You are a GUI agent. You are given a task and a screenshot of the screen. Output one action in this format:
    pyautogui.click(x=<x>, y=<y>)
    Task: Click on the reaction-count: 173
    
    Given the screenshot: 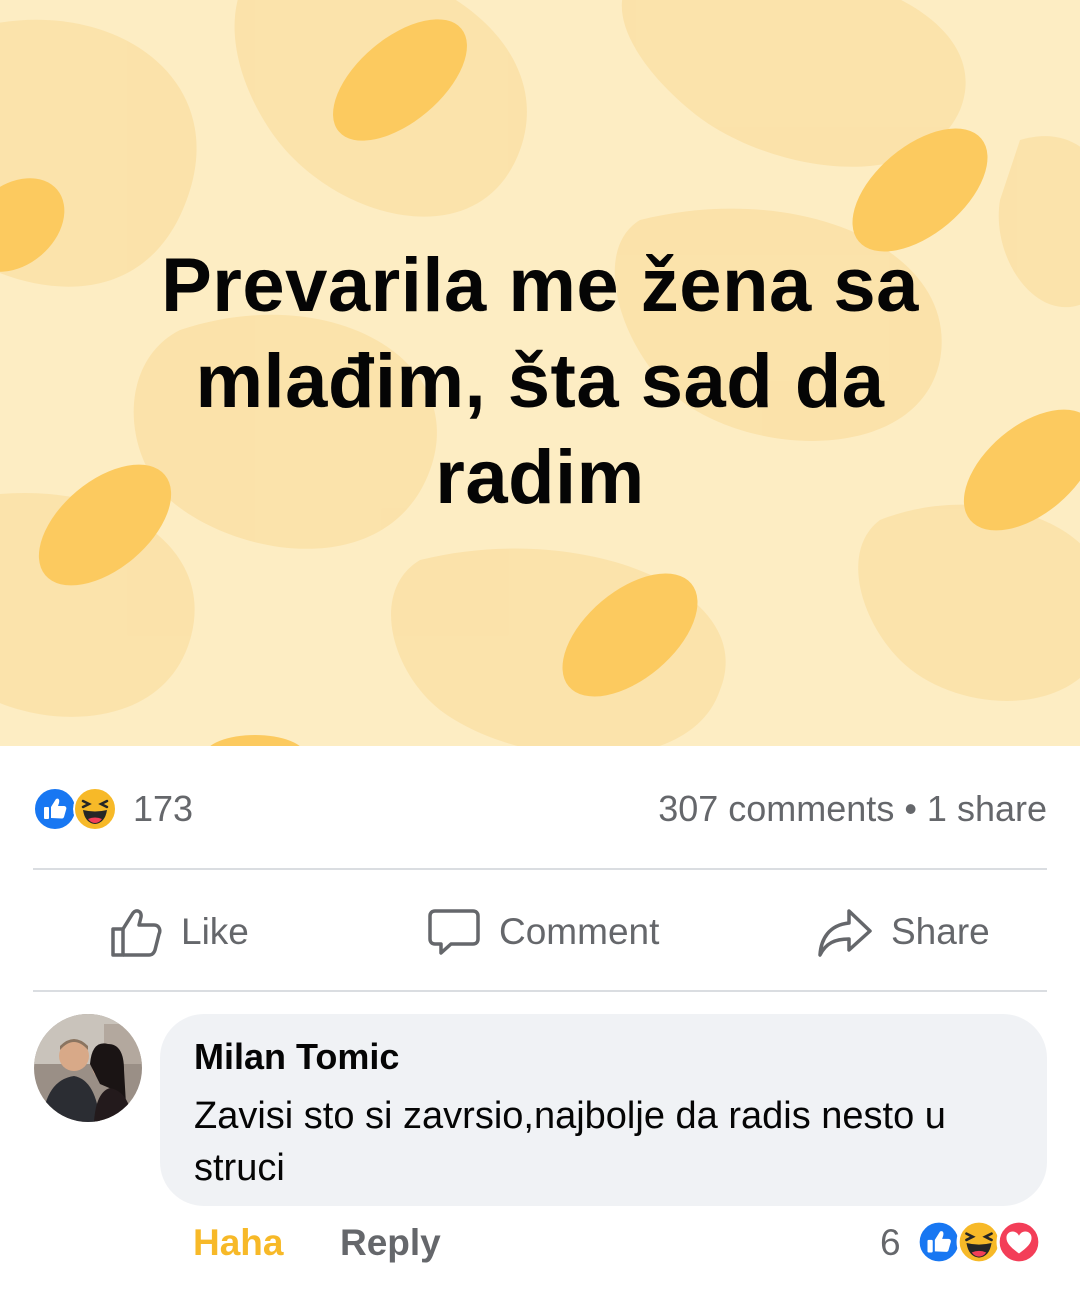 What is the action you would take?
    pyautogui.click(x=163, y=809)
    